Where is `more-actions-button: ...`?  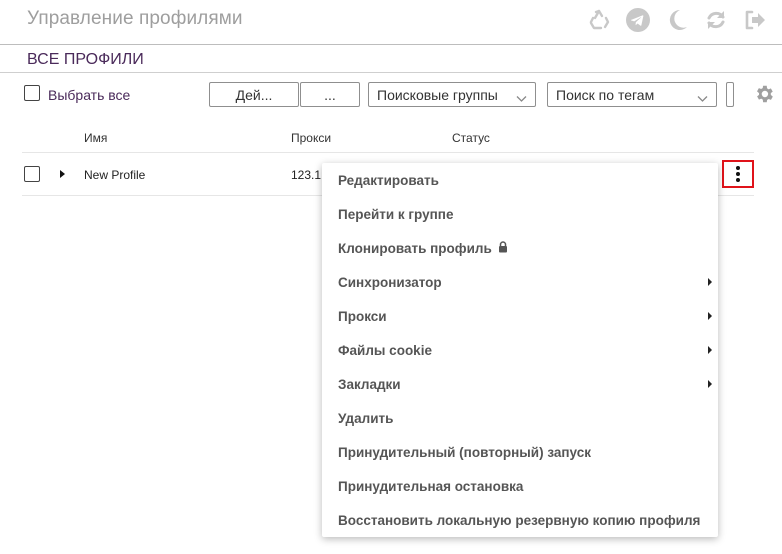 more-actions-button: ... is located at coordinates (330, 94).